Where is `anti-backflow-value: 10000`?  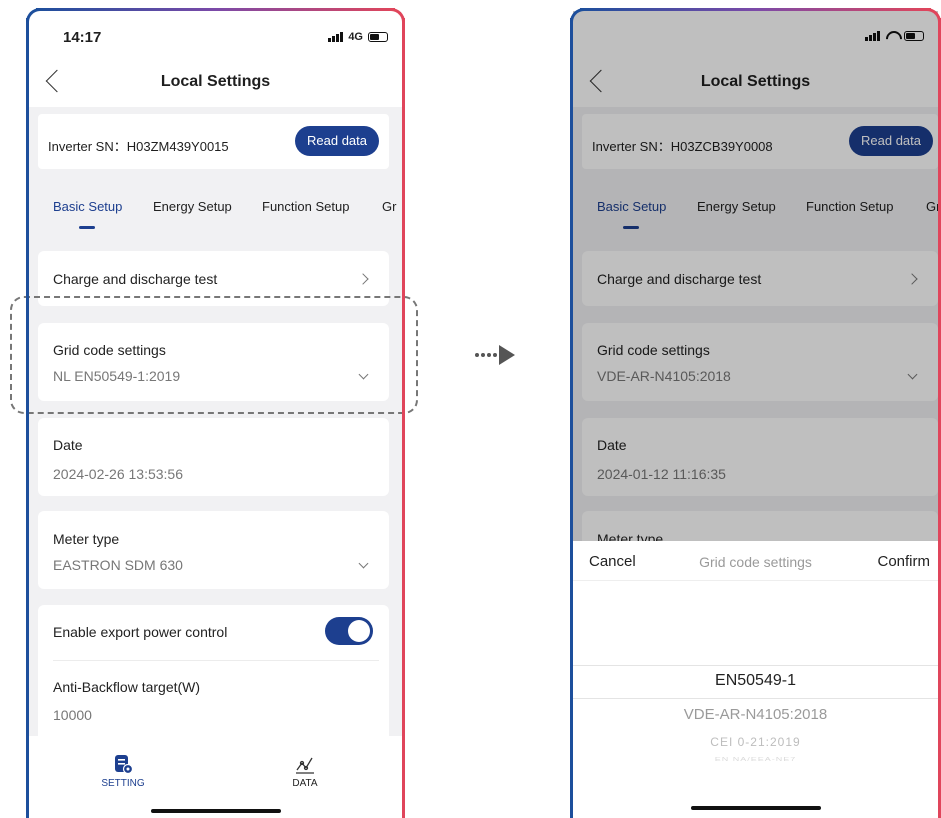
anti-backflow-value: 10000 is located at coordinates (72, 715).